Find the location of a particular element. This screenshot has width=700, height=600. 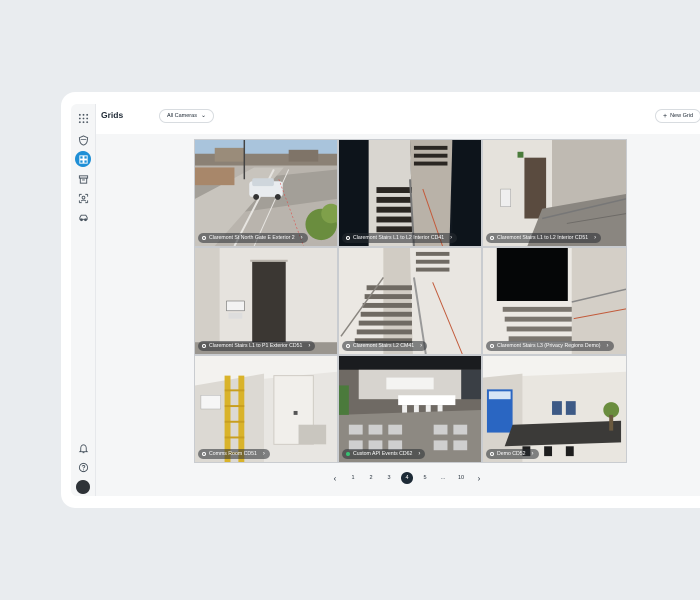

camera-name: Custom API Events CD62 is located at coordinates (383, 454).